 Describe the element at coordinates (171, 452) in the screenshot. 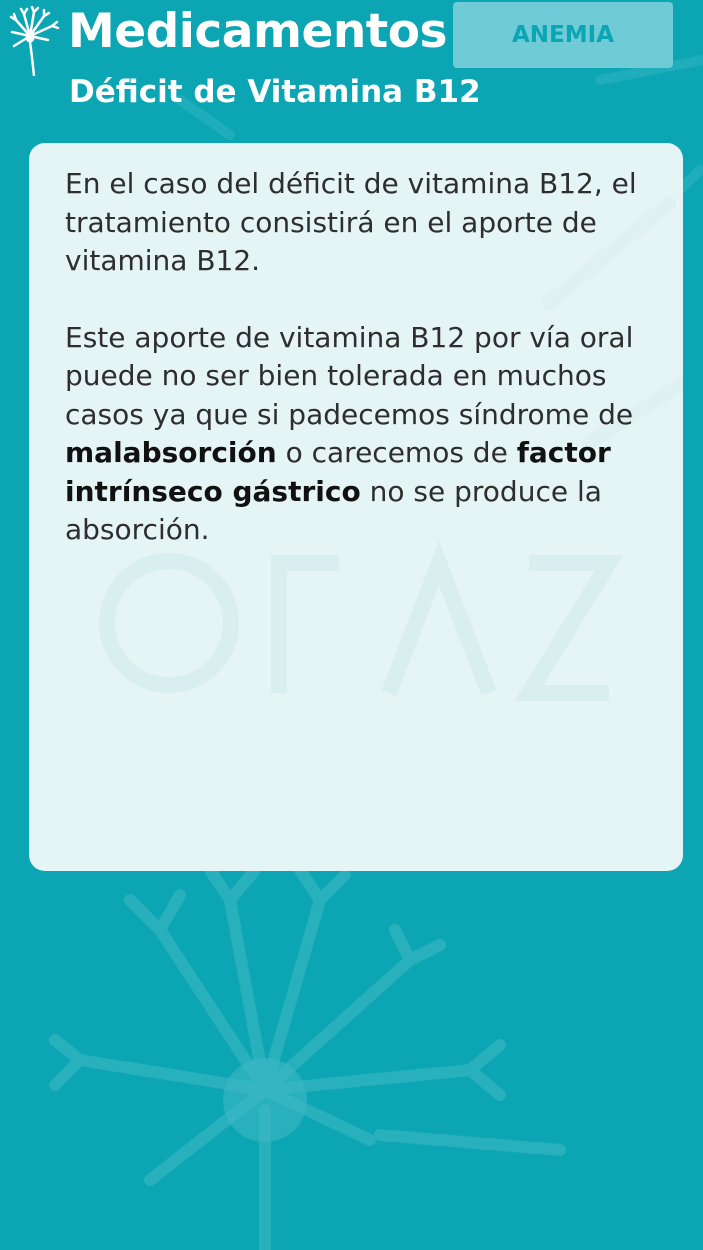

I see `malabsorcion-term: malabsorción` at that location.